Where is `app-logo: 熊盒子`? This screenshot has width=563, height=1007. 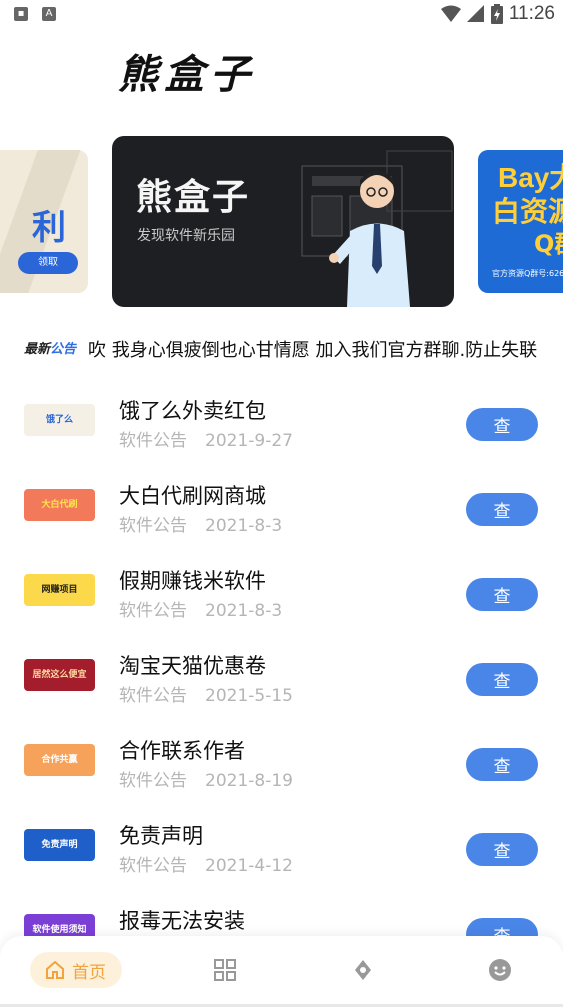
app-logo: 熊盒子 is located at coordinates (187, 74).